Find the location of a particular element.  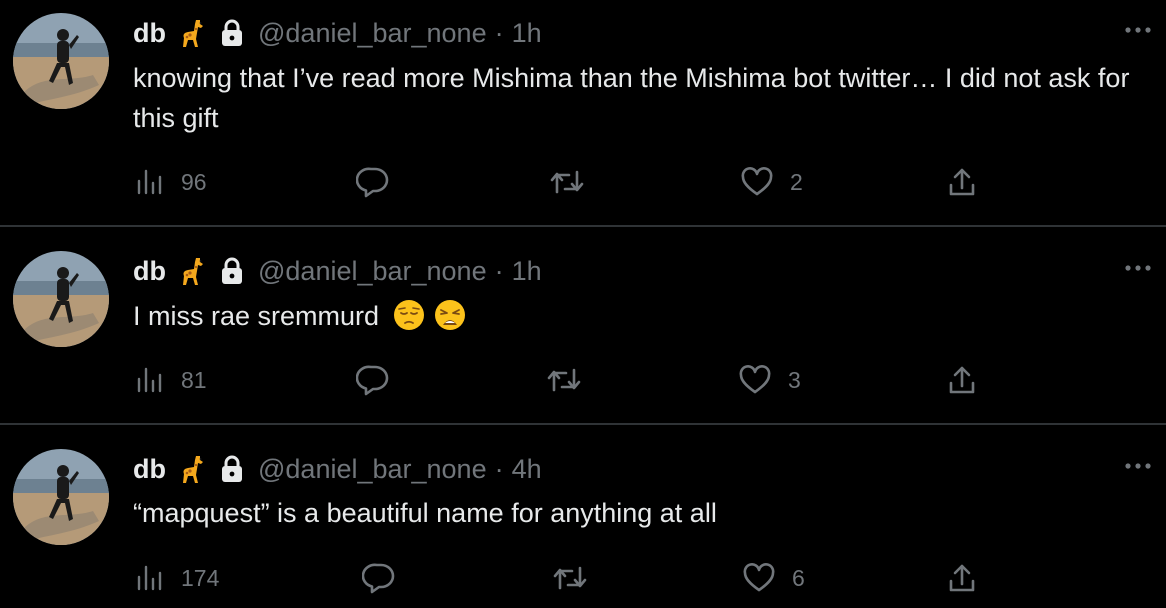

tweet-actions: 174 6 is located at coordinates (583, 578).